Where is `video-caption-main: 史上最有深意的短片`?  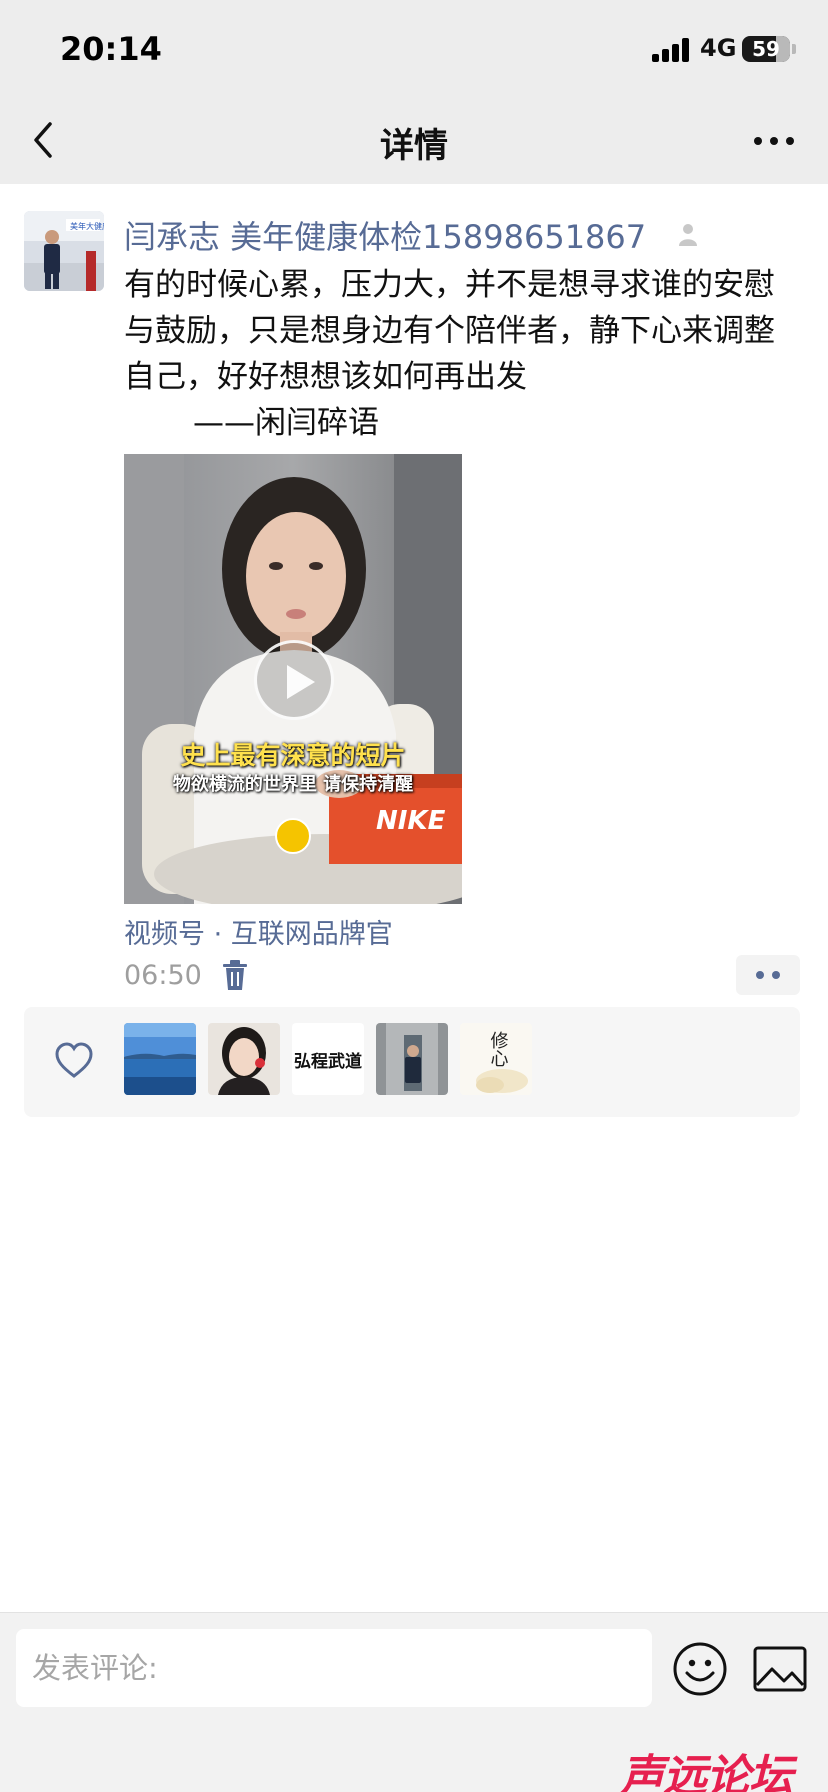 video-caption-main: 史上最有深意的短片 is located at coordinates (293, 755).